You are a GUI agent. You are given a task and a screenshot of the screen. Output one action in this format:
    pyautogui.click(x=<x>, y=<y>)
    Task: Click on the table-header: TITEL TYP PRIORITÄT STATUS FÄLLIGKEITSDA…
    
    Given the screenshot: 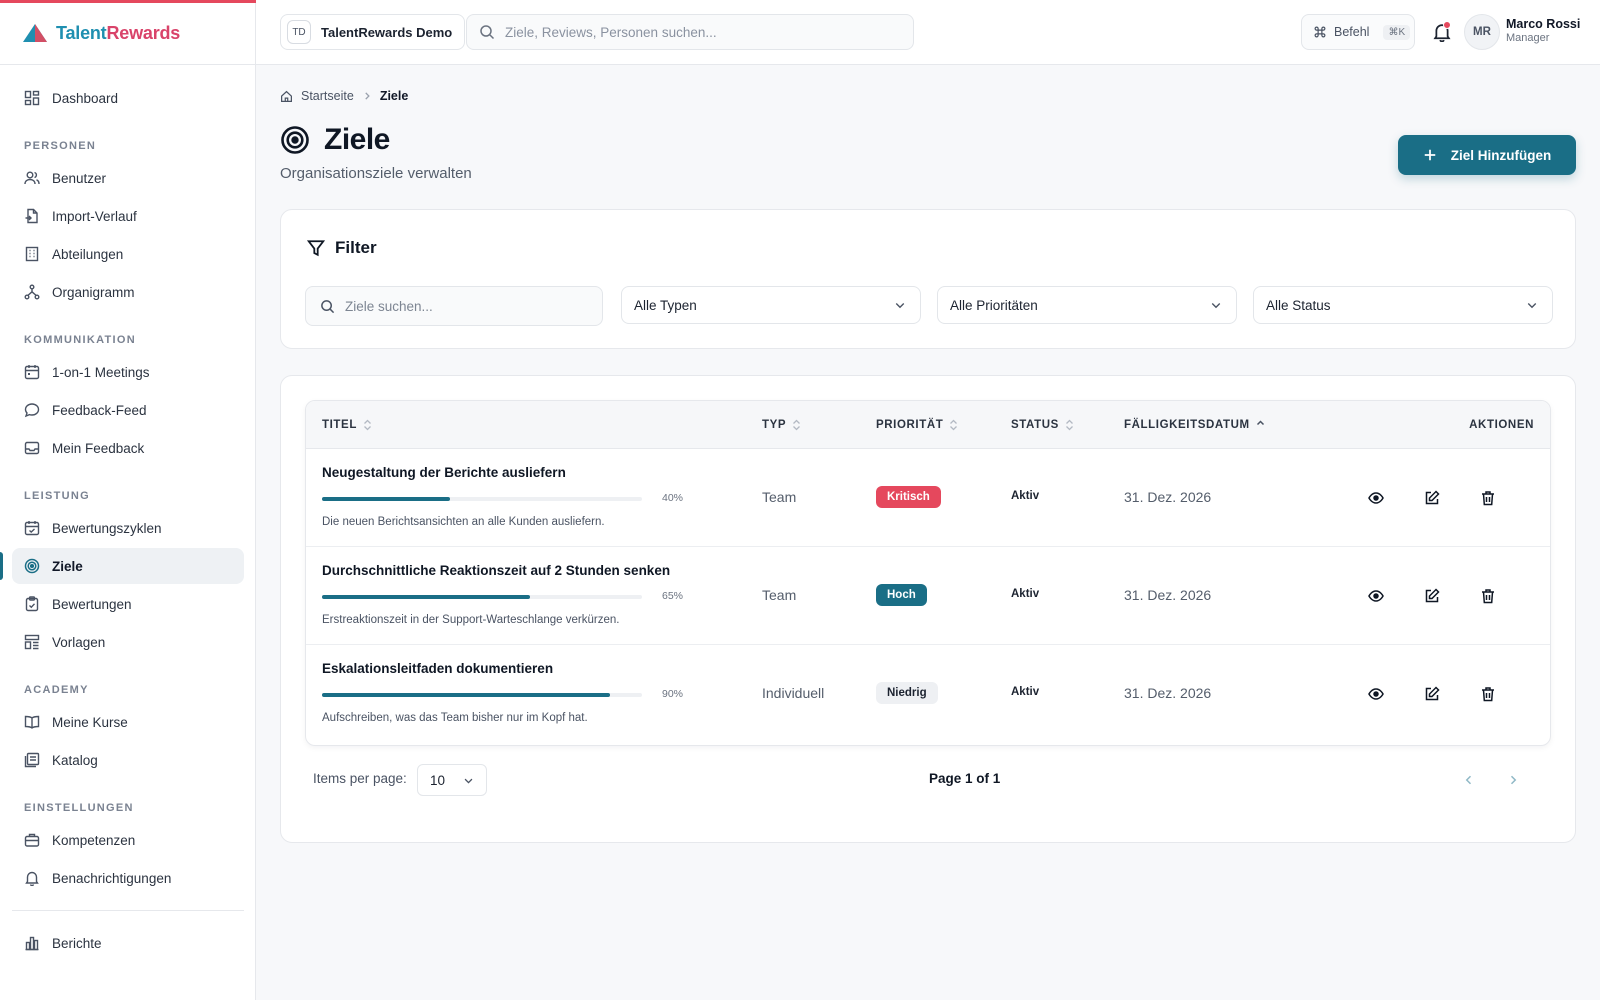 What is the action you would take?
    pyautogui.click(x=928, y=425)
    